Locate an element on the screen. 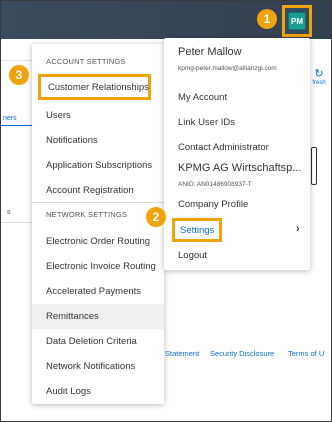 Image resolution: width=332 pixels, height=422 pixels. step-1-marker: 1 is located at coordinates (267, 19).